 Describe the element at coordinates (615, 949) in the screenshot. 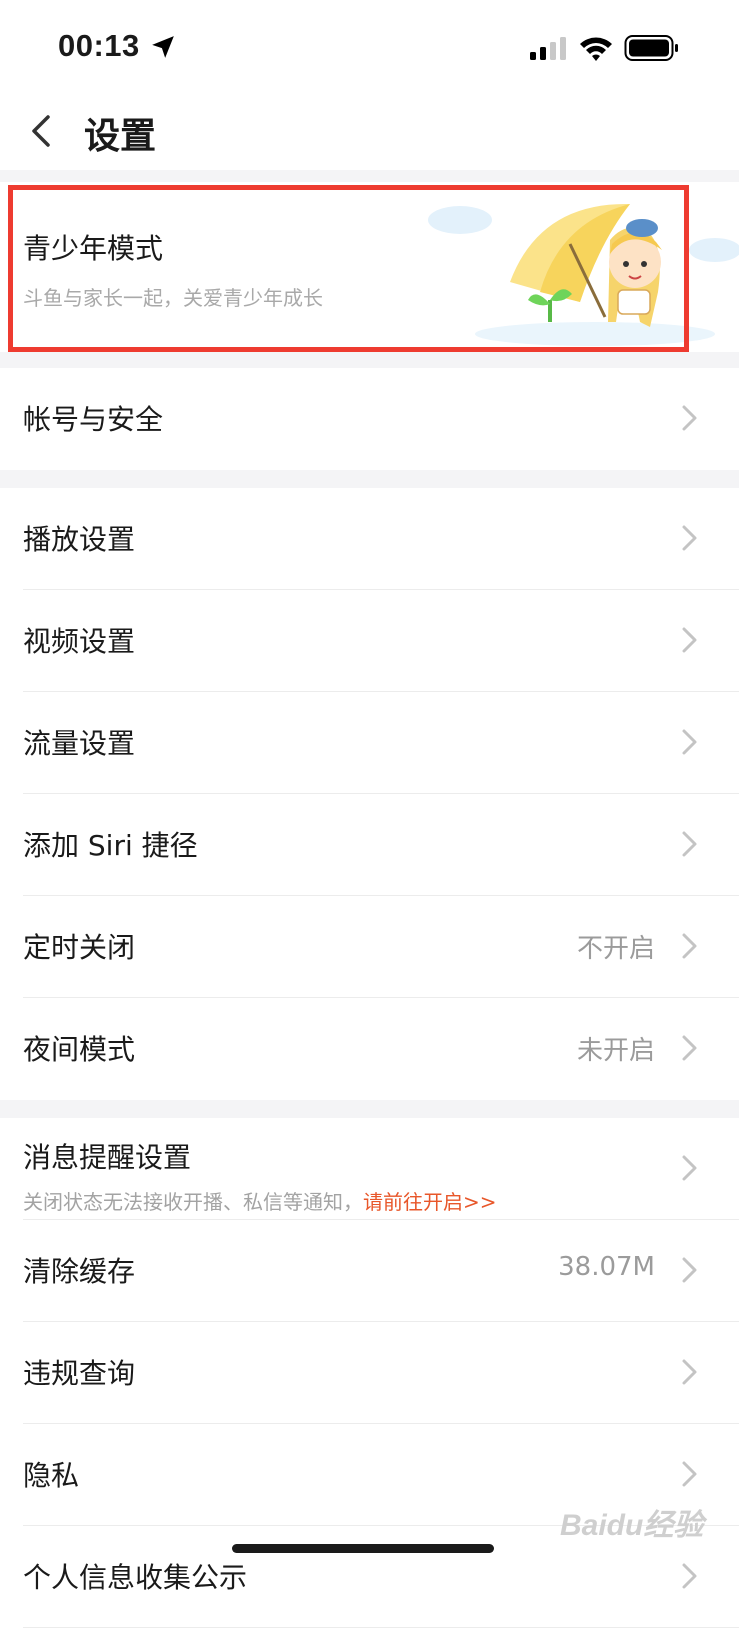

I see `row-value: 不开启` at that location.